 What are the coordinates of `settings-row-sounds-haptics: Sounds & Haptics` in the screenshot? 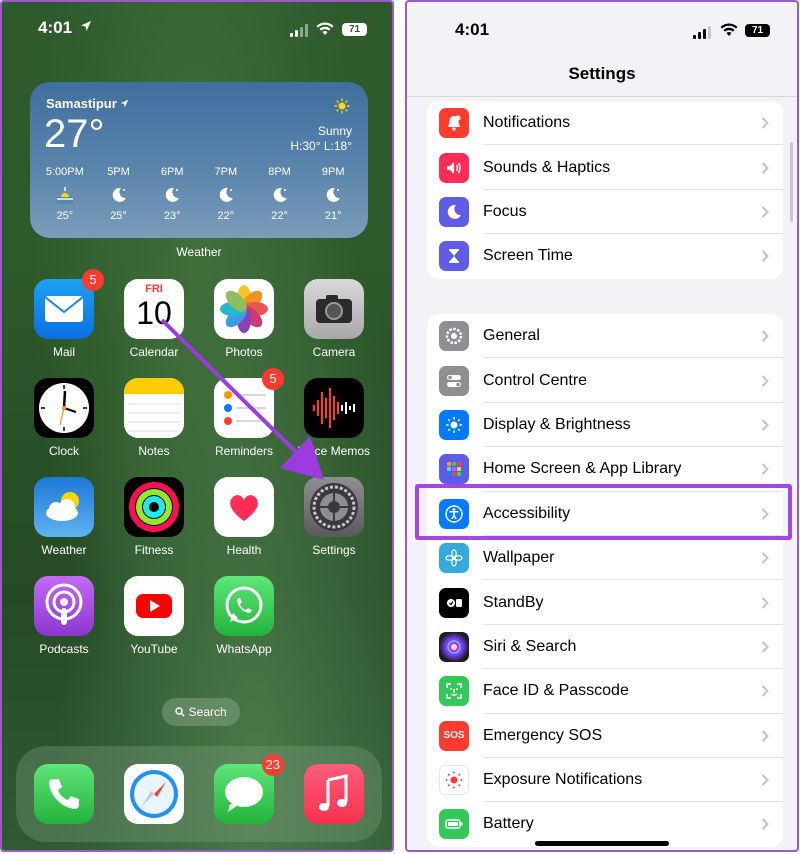 It's located at (605, 167).